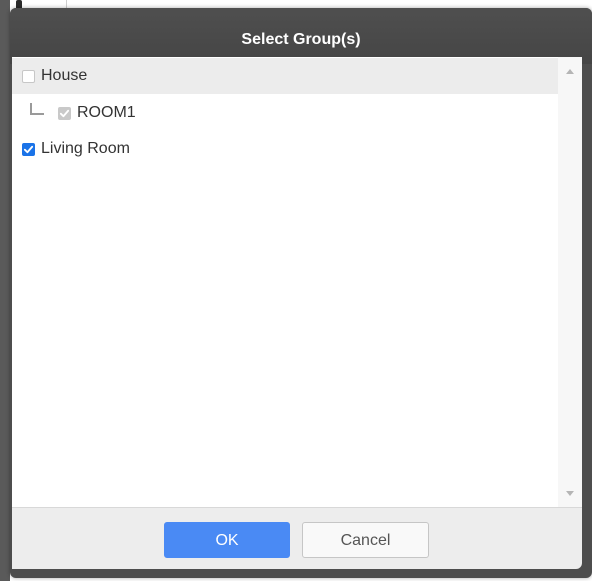 The height and width of the screenshot is (581, 592). What do you see at coordinates (227, 540) in the screenshot?
I see `ok-button: OK` at bounding box center [227, 540].